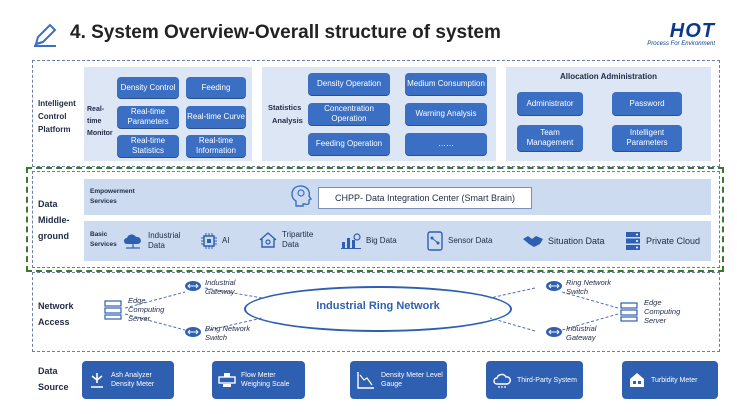 The image size is (737, 414). What do you see at coordinates (378, 306) in the screenshot?
I see `ring-network-label: Industrial Ring Network` at bounding box center [378, 306].